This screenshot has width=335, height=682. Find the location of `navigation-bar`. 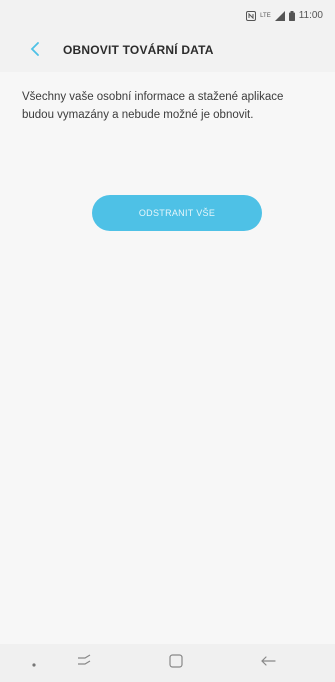

navigation-bar is located at coordinates (167, 663).